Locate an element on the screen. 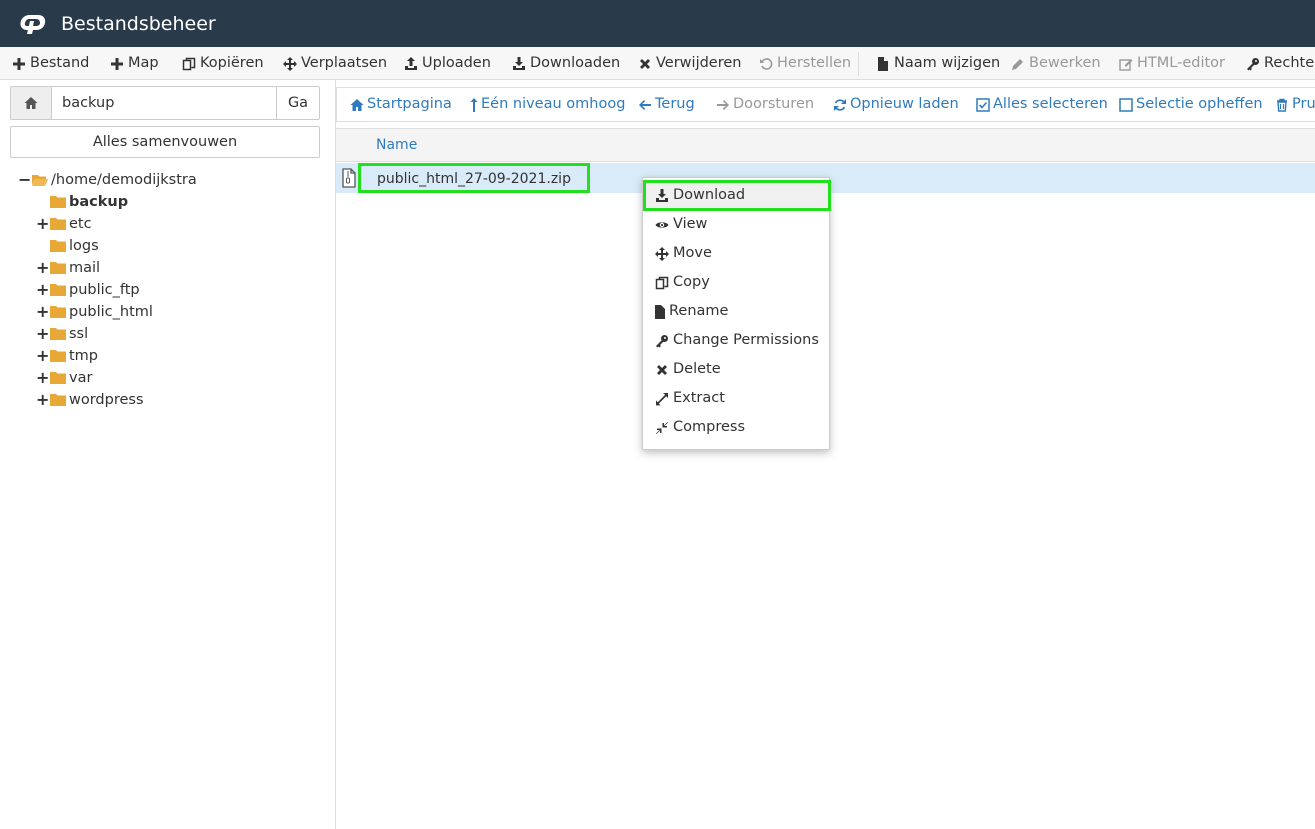 The image size is (1315, 829). copy-button: Kopiëren is located at coordinates (223, 63).